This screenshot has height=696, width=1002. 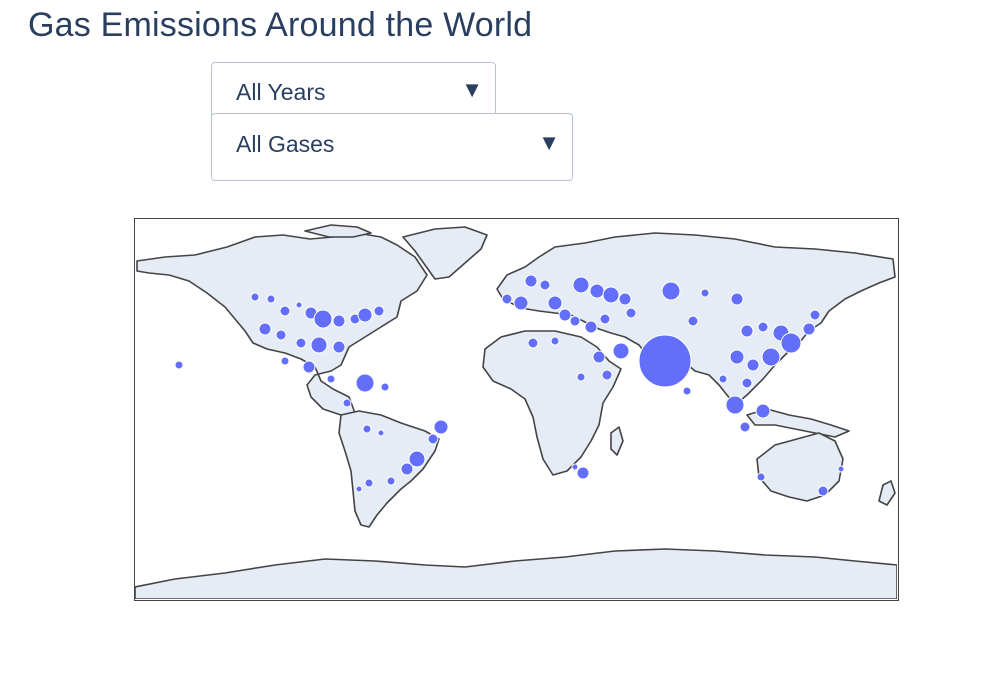 What do you see at coordinates (281, 92) in the screenshot?
I see `year-dropdown-value: All Years` at bounding box center [281, 92].